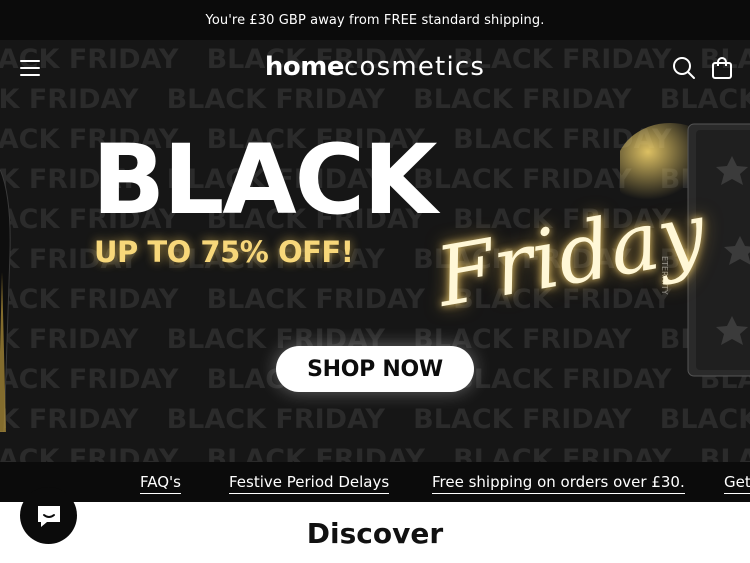  What do you see at coordinates (737, 483) in the screenshot?
I see `link-get: Get` at bounding box center [737, 483].